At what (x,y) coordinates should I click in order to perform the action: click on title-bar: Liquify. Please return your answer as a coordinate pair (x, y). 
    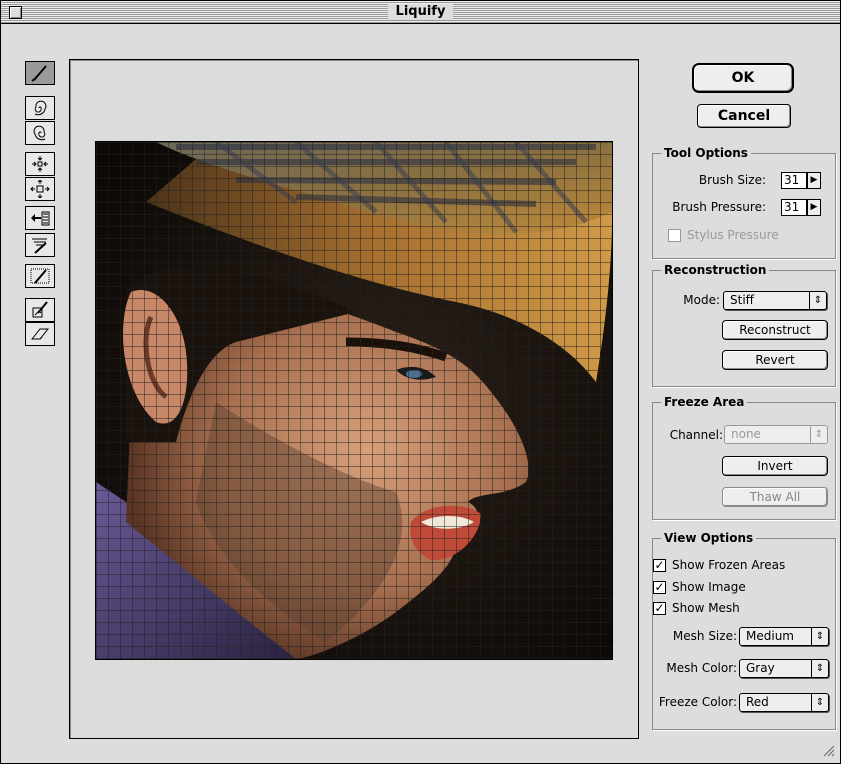
    Looking at the image, I should click on (420, 12).